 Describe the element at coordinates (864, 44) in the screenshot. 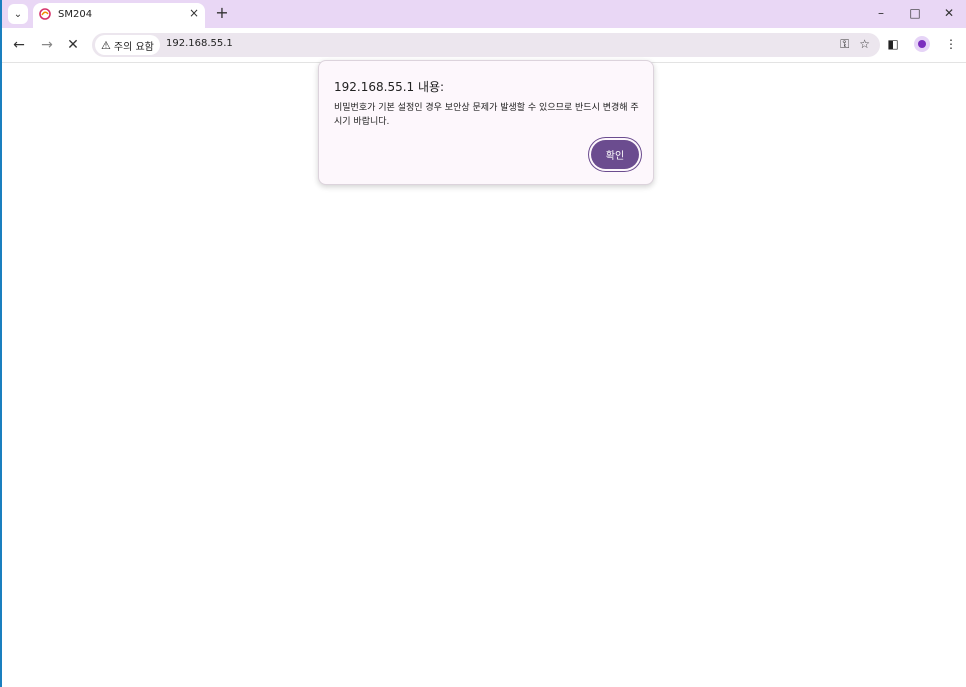

I see `star-icon: ☆` at that location.